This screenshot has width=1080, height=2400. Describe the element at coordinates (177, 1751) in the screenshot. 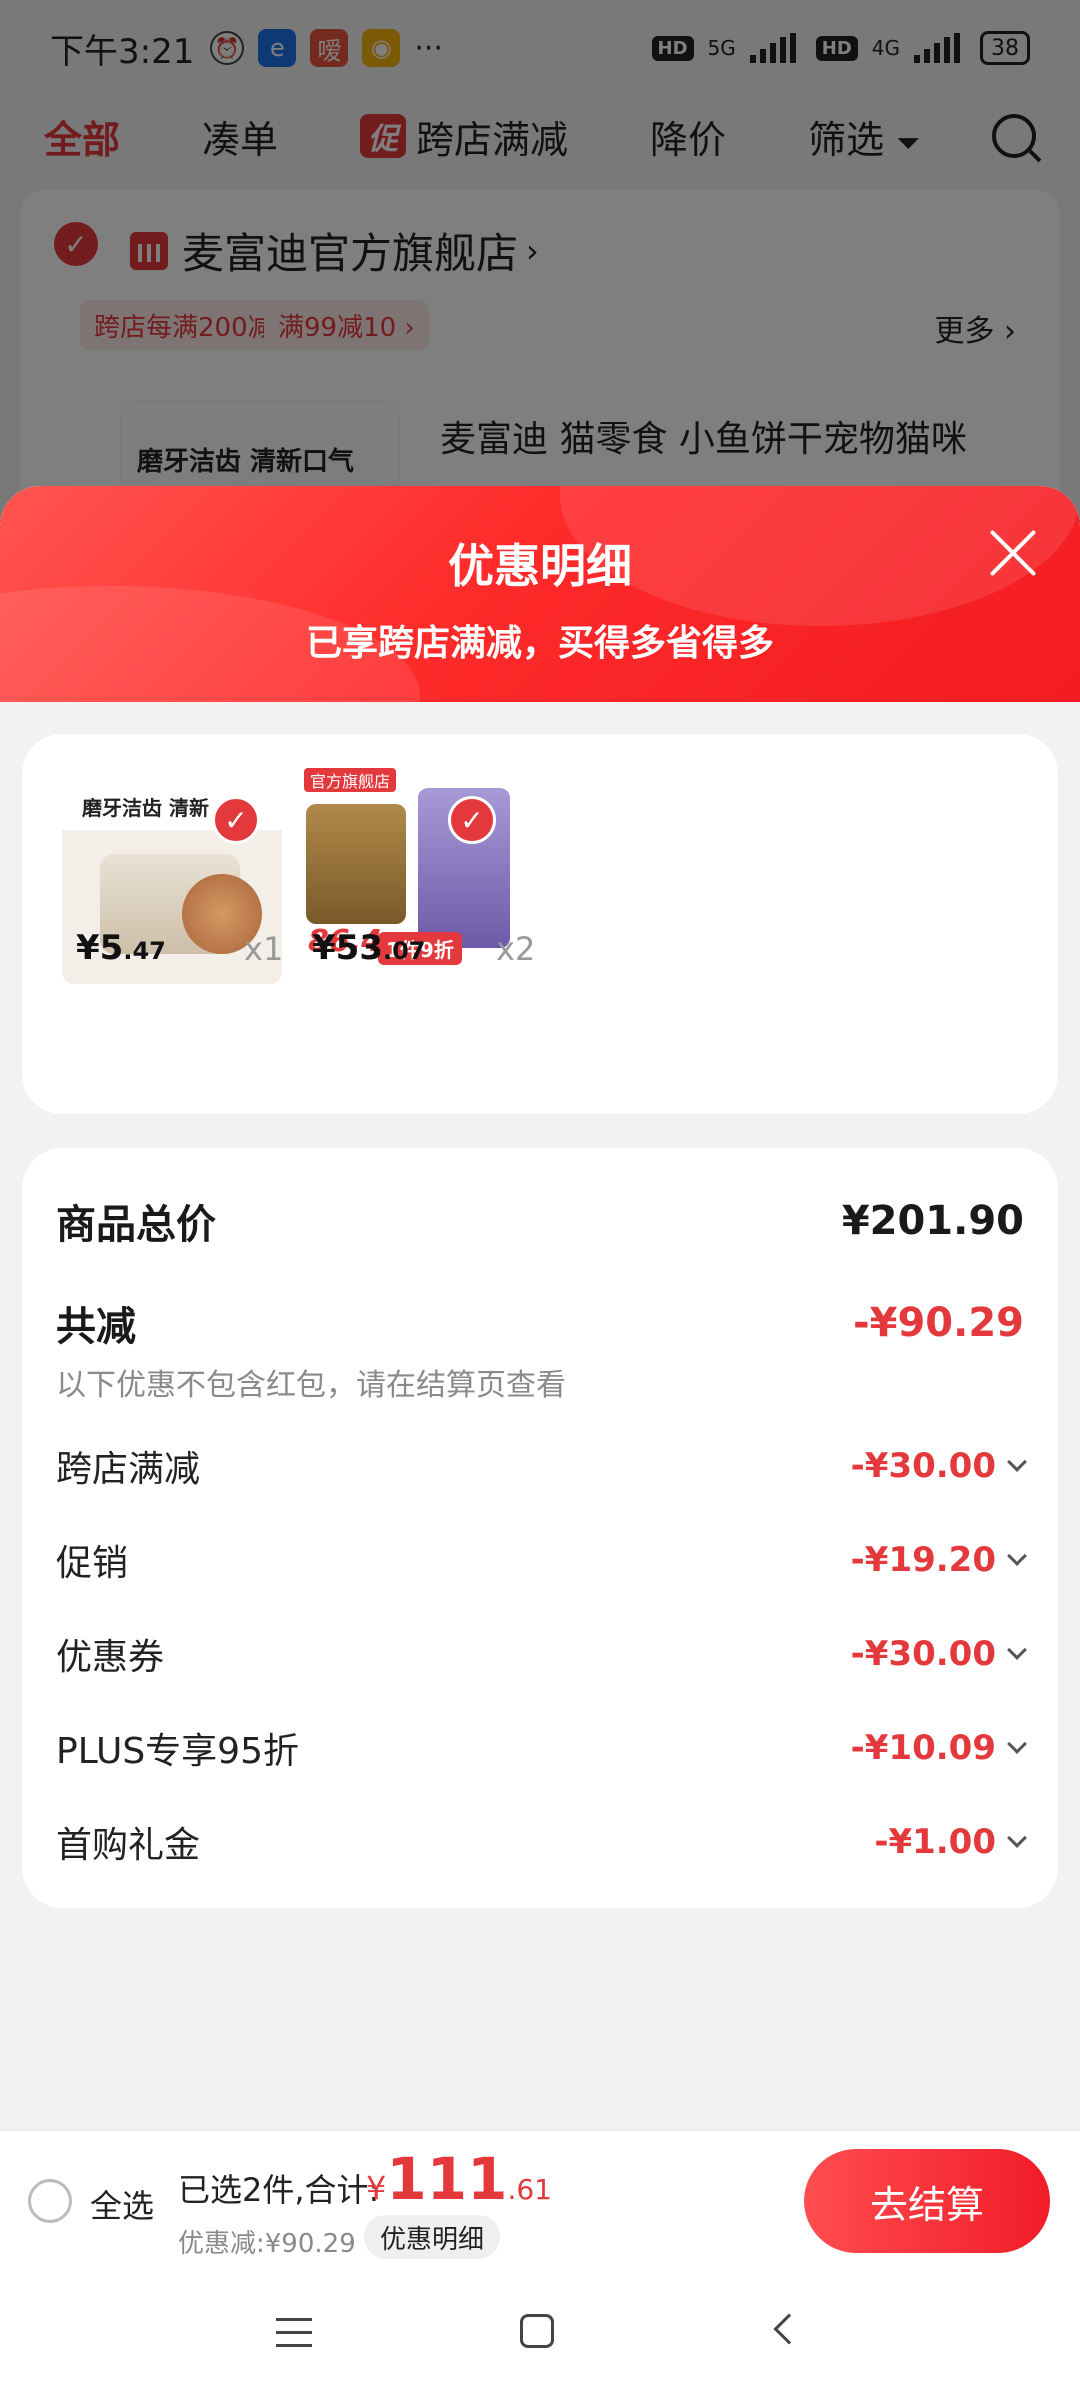

I see `discount-label: PLUS专享95折` at that location.